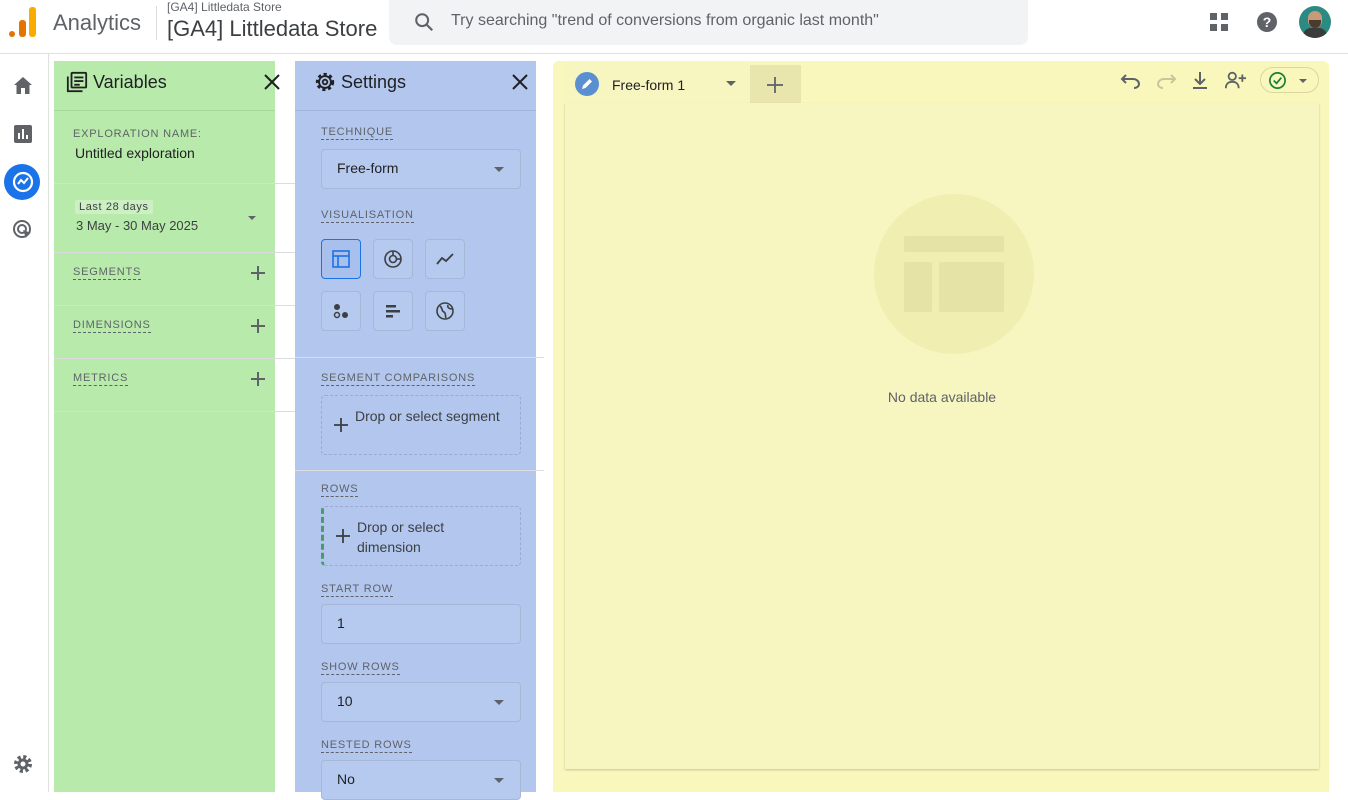  I want to click on edit-tab-icon, so click(587, 84).